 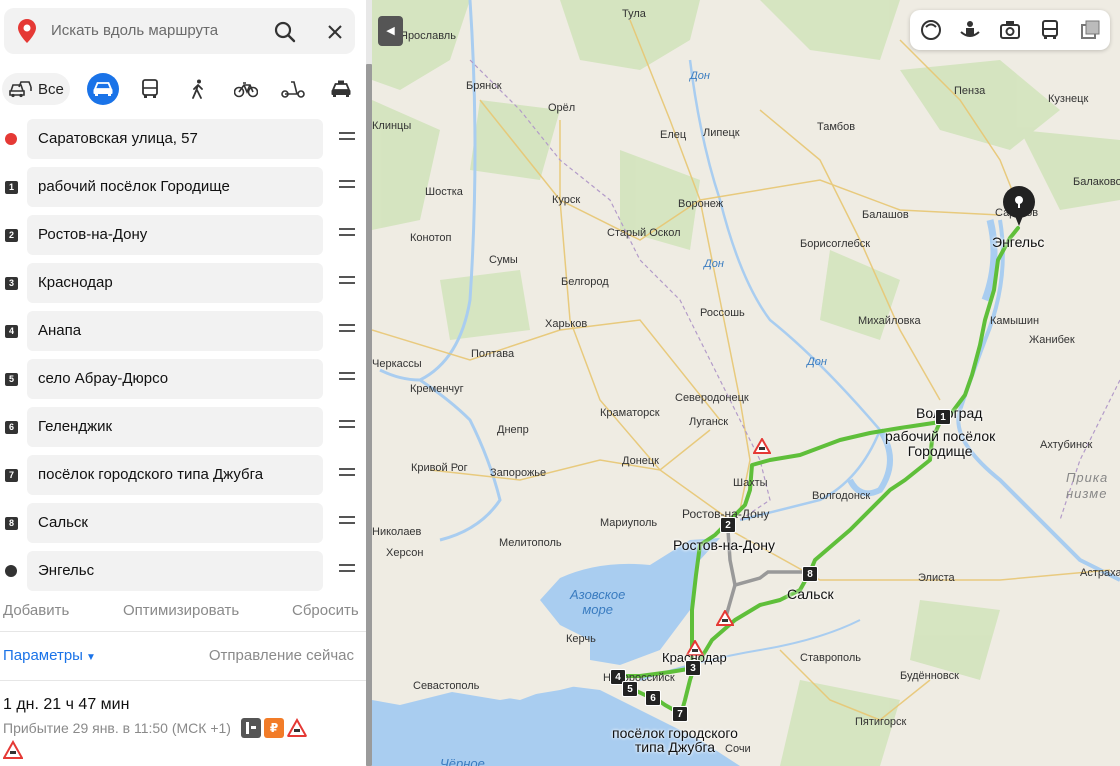 I want to click on waypoint-row-end: Энгельс, so click(x=183, y=571).